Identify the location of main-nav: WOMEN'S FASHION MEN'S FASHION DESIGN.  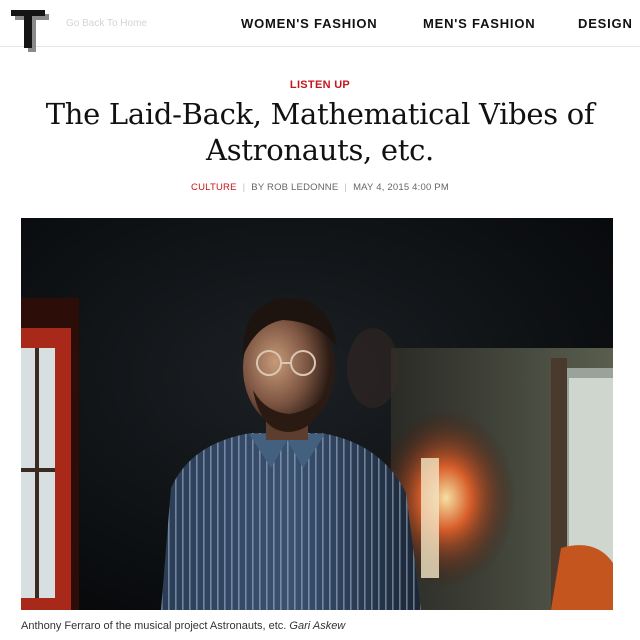
(320, 26).